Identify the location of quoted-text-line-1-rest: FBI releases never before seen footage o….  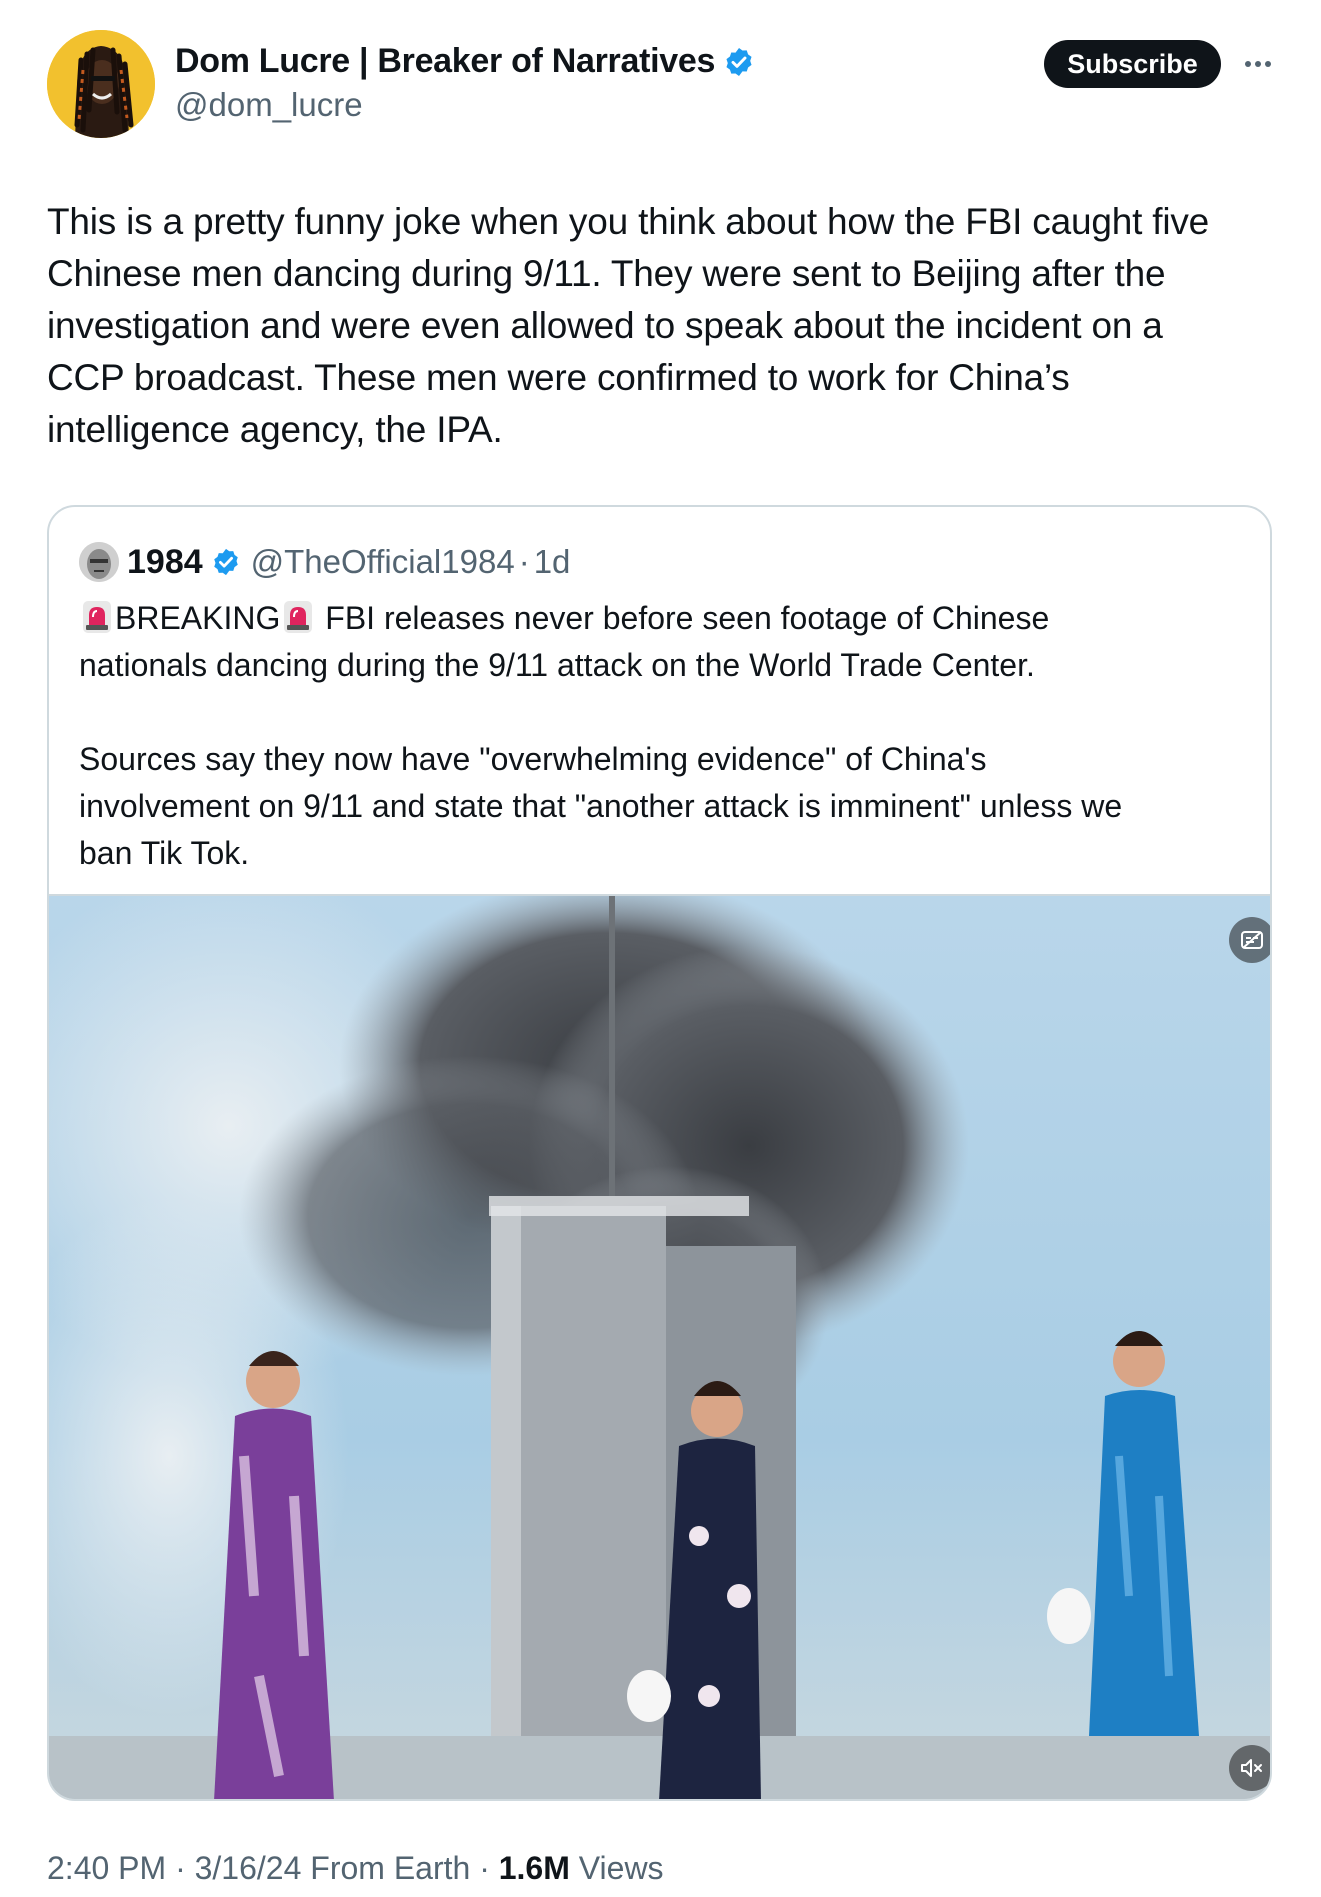
(687, 618).